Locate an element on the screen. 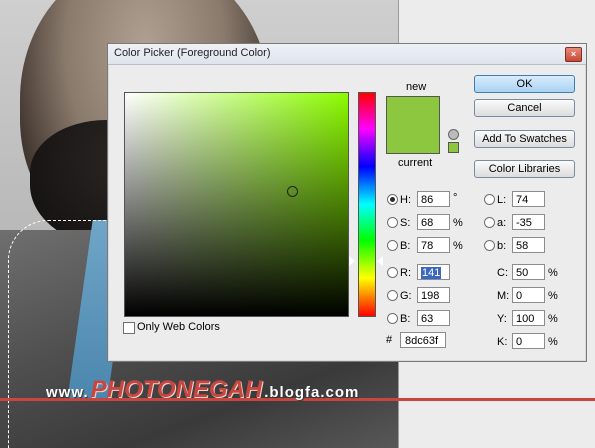 This screenshot has height=448, width=595. current-color-swatch is located at coordinates (413, 144).